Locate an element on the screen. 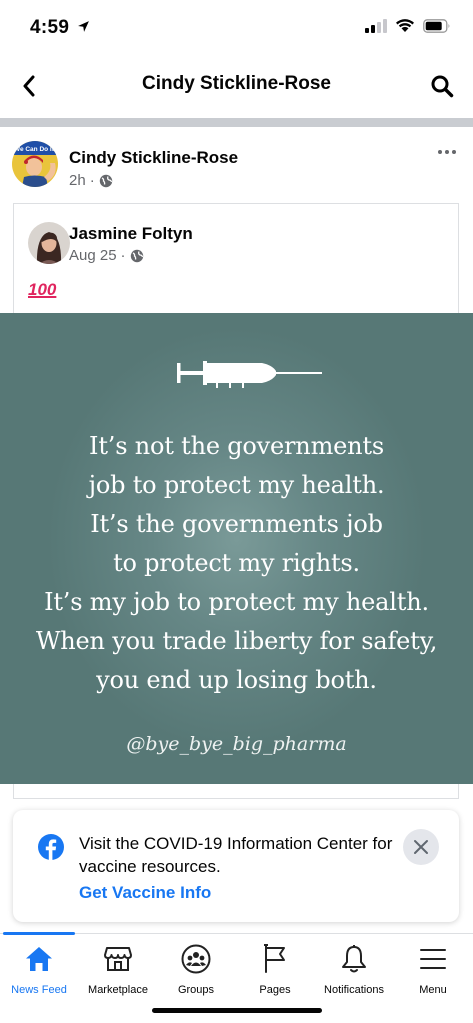 This screenshot has height=1023, width=473. cellular-signal-icon is located at coordinates (376, 25).